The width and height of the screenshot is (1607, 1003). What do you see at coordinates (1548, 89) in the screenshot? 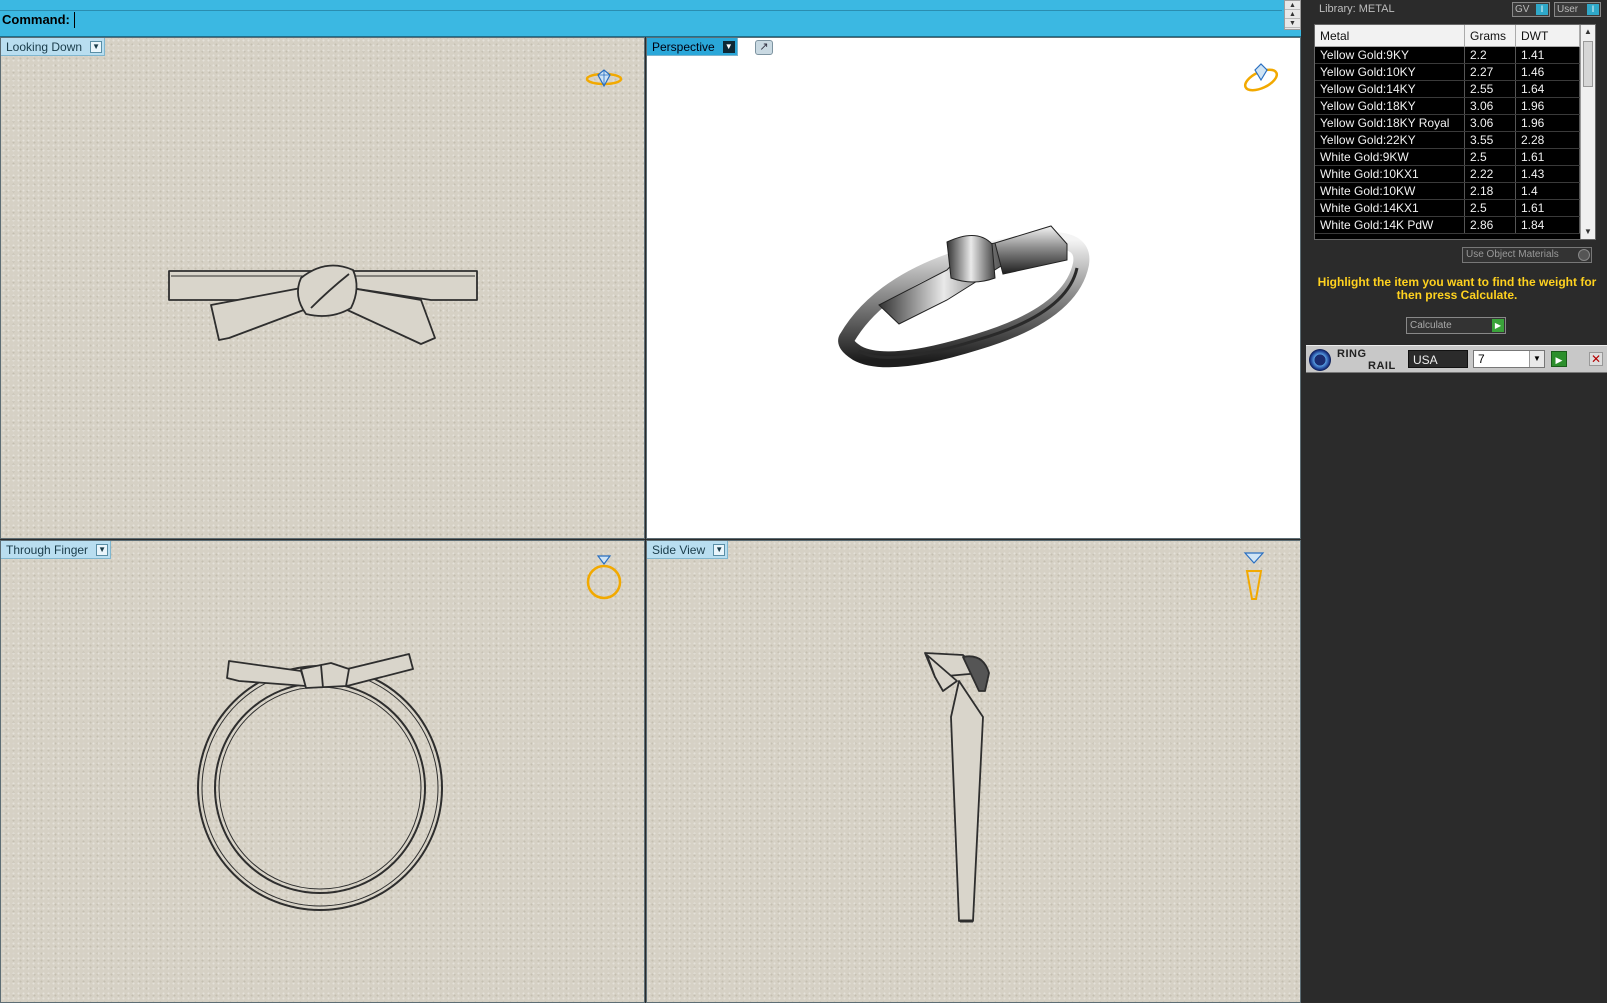
I see `dwt-cell: 1.64` at bounding box center [1548, 89].